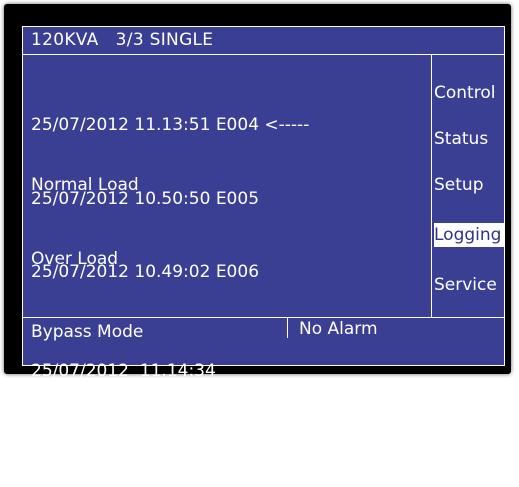 The image size is (519, 487). What do you see at coordinates (469, 285) in the screenshot?
I see `menu-item-service: Service` at bounding box center [469, 285].